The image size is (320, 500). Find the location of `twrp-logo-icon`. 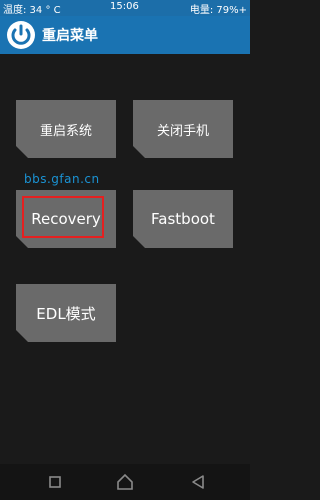

twrp-logo-icon is located at coordinates (21, 35).